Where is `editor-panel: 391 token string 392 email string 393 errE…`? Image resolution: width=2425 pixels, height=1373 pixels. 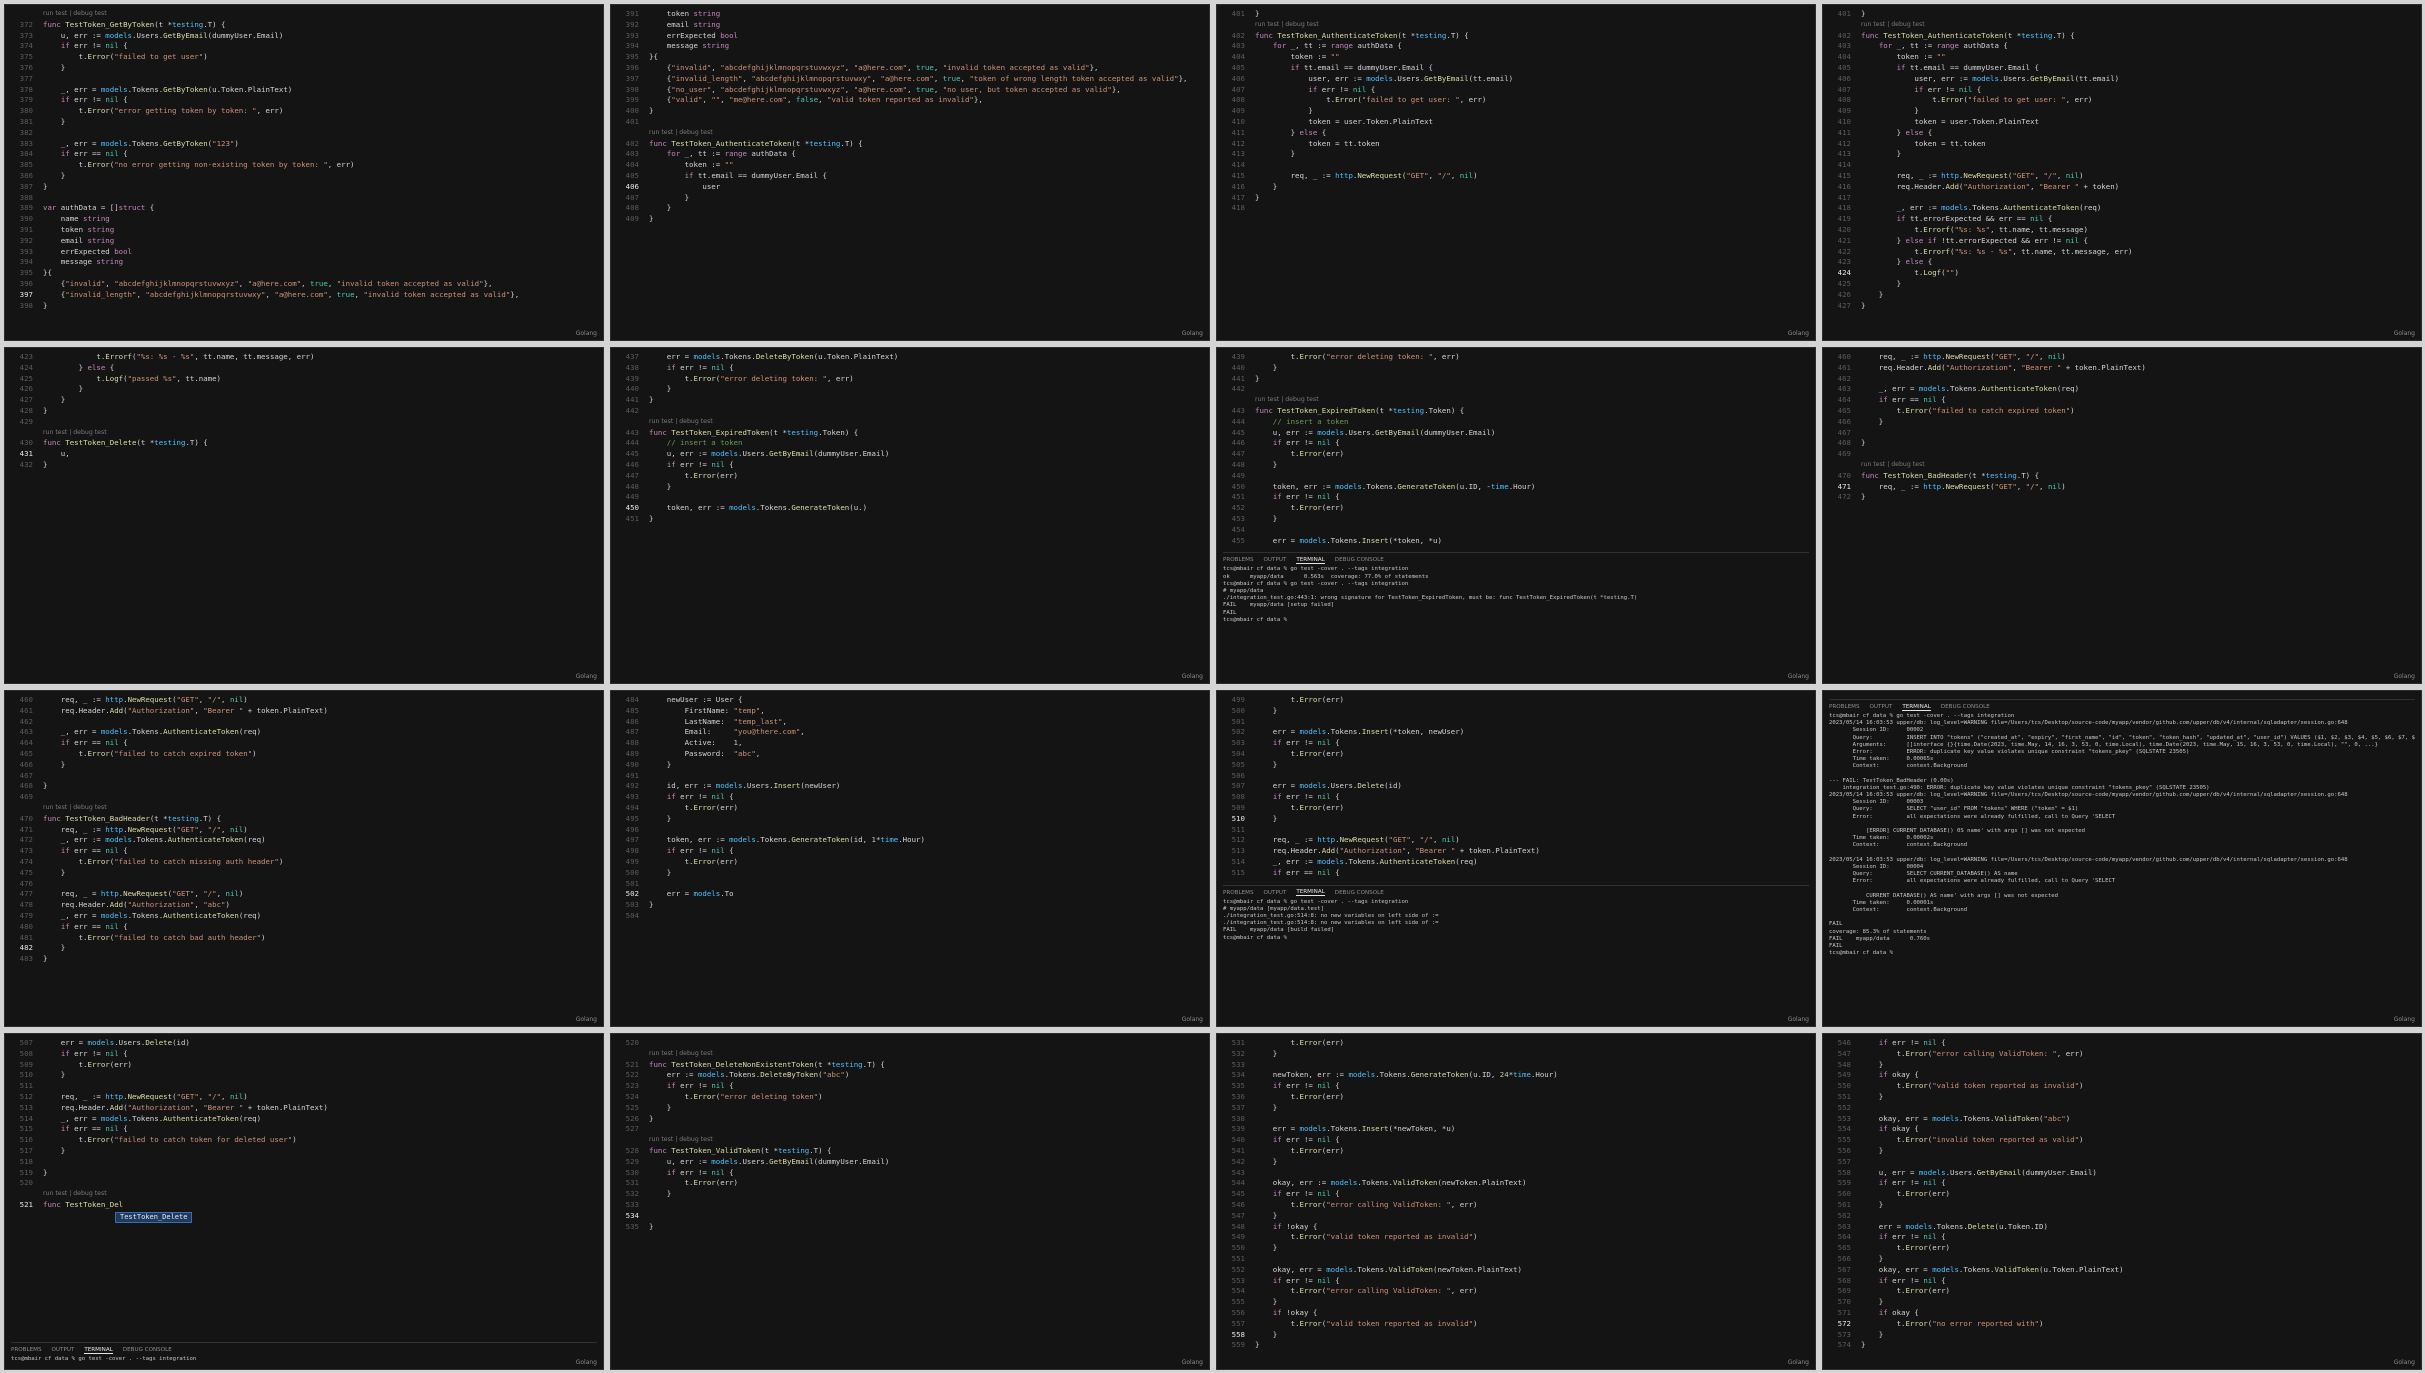 editor-panel: 391 token string 392 email string 393 errE… is located at coordinates (910, 172).